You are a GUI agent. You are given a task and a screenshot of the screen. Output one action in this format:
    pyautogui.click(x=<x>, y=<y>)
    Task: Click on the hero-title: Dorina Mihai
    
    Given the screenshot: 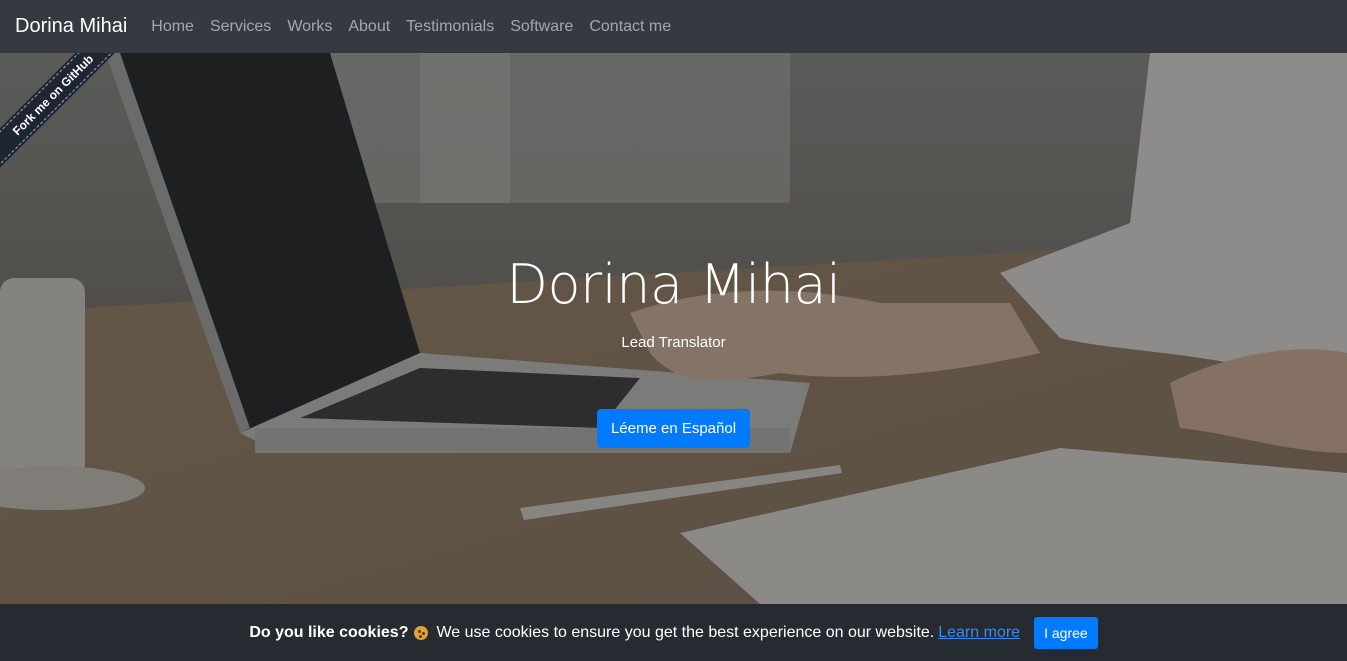 What is the action you would take?
    pyautogui.click(x=673, y=284)
    